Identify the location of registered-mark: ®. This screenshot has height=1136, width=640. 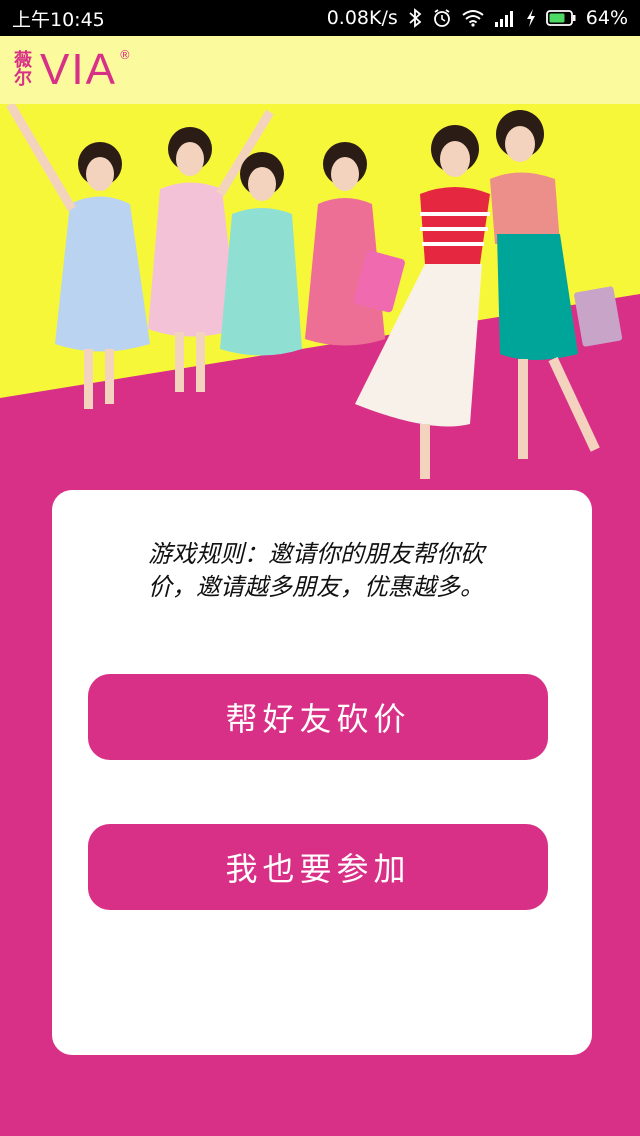
(124, 55).